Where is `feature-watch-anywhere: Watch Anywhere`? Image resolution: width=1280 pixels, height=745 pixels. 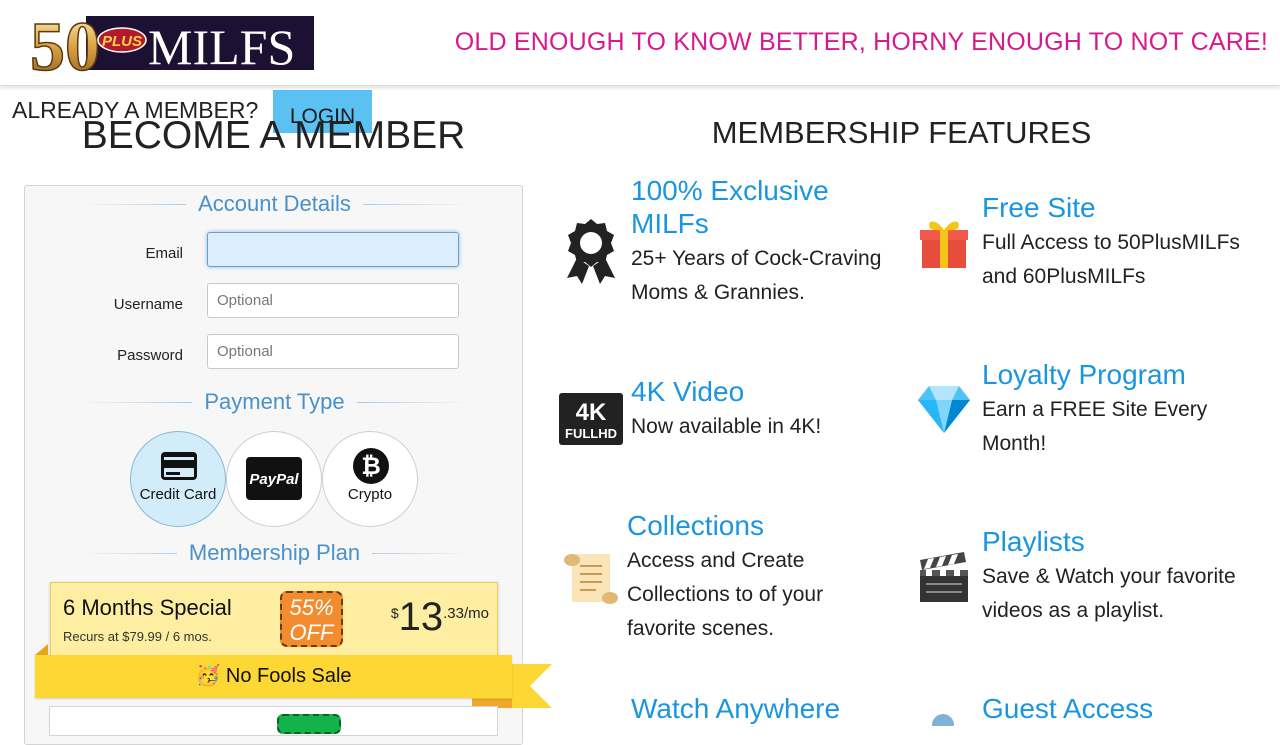
feature-watch-anywhere: Watch Anywhere is located at coordinates (761, 708).